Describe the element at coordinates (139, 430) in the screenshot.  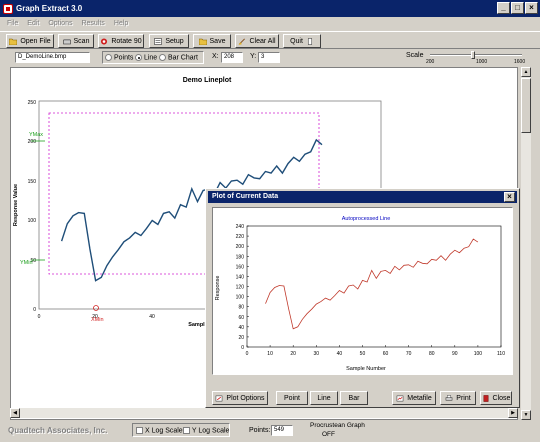
I see `xlog-checkbox` at that location.